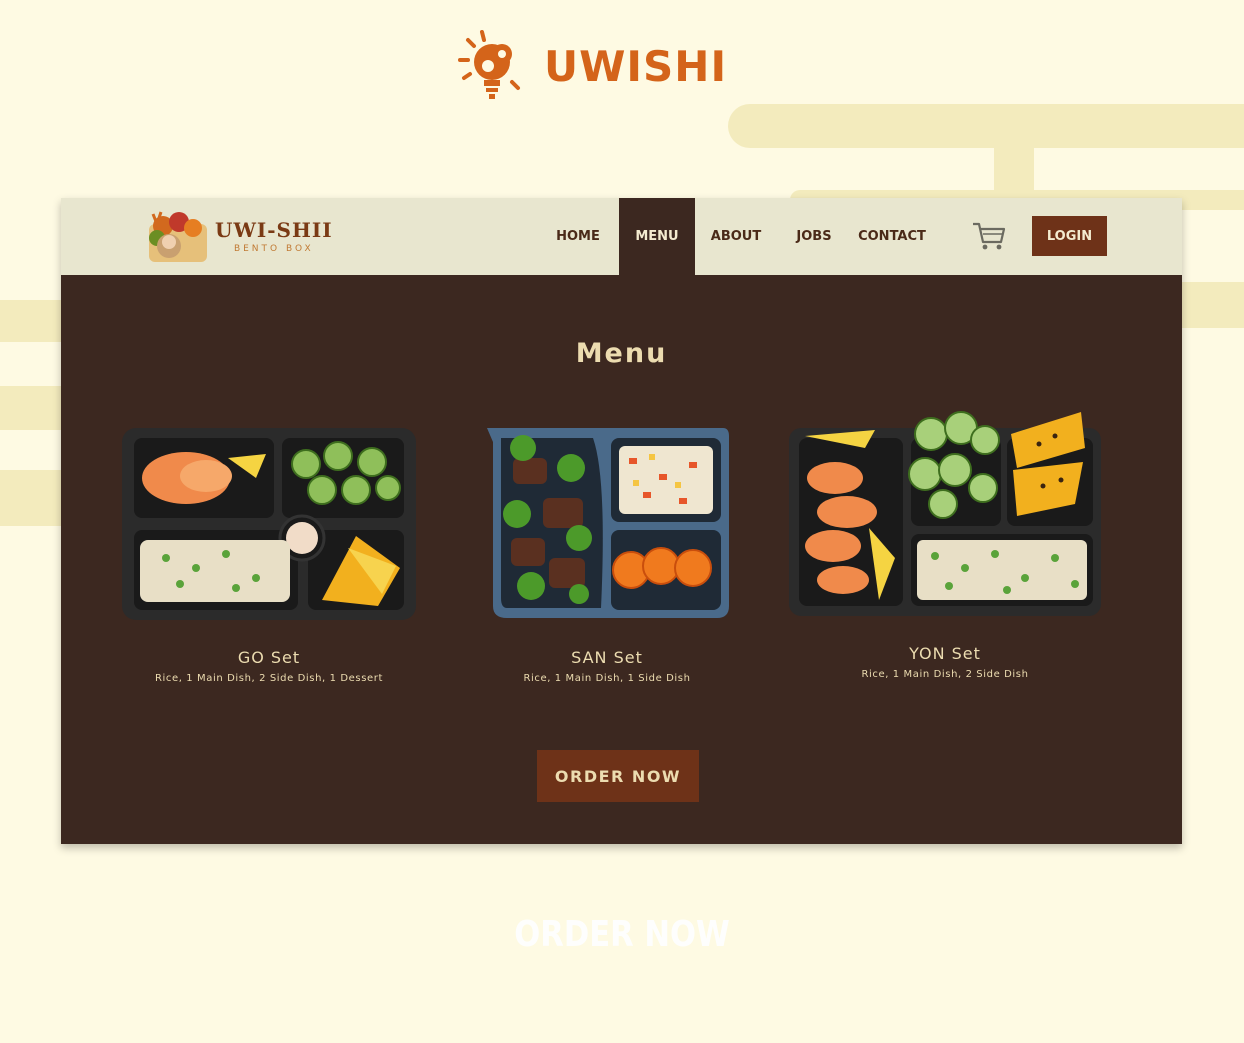 This screenshot has width=1244, height=1043. Describe the element at coordinates (945, 674) in the screenshot. I see `menu-item-description: Rice, 1 Main Dish, 2 Side Dish` at that location.